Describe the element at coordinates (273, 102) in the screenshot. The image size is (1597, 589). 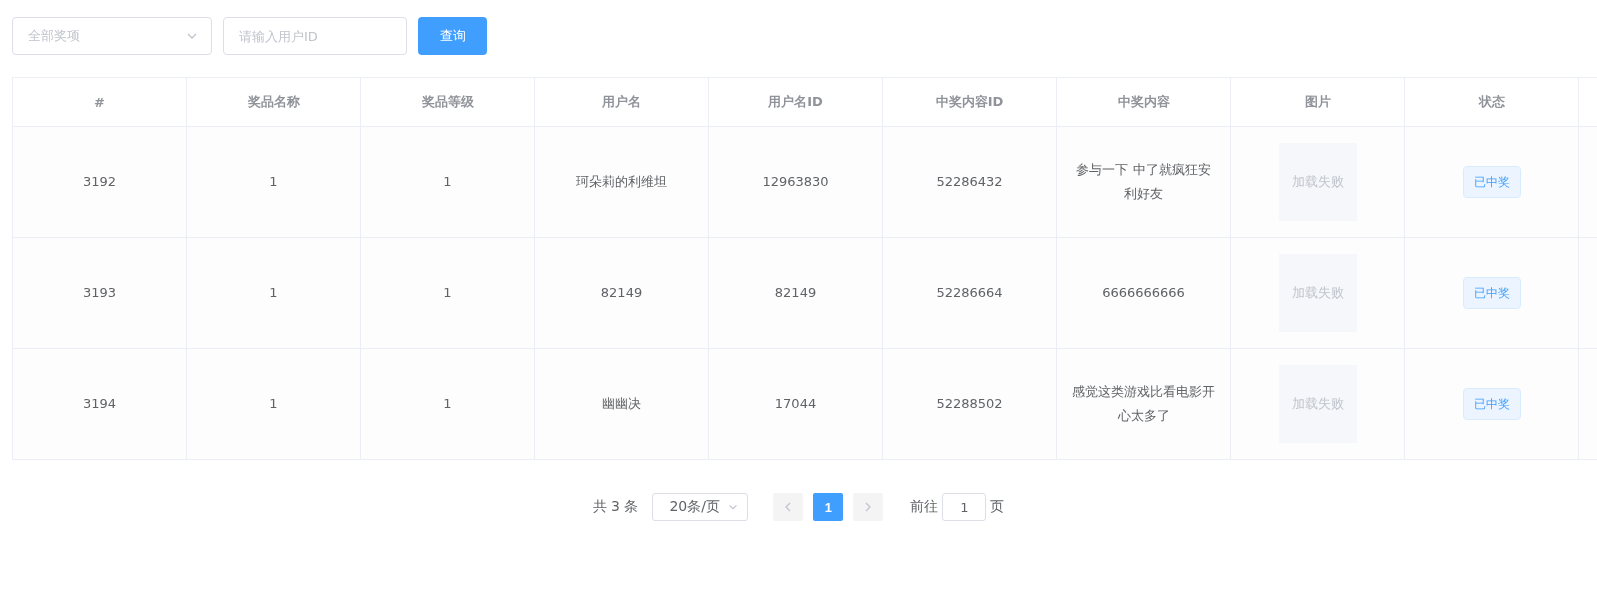
I see `column-header: 奖品名称` at that location.